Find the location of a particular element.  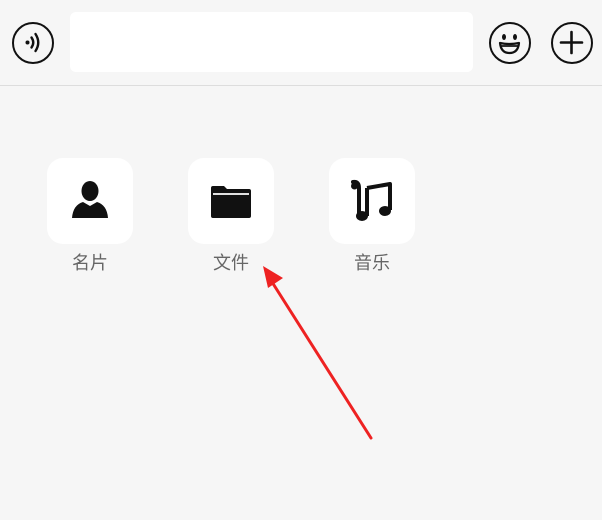

annotation-arrow is located at coordinates (318, 353).